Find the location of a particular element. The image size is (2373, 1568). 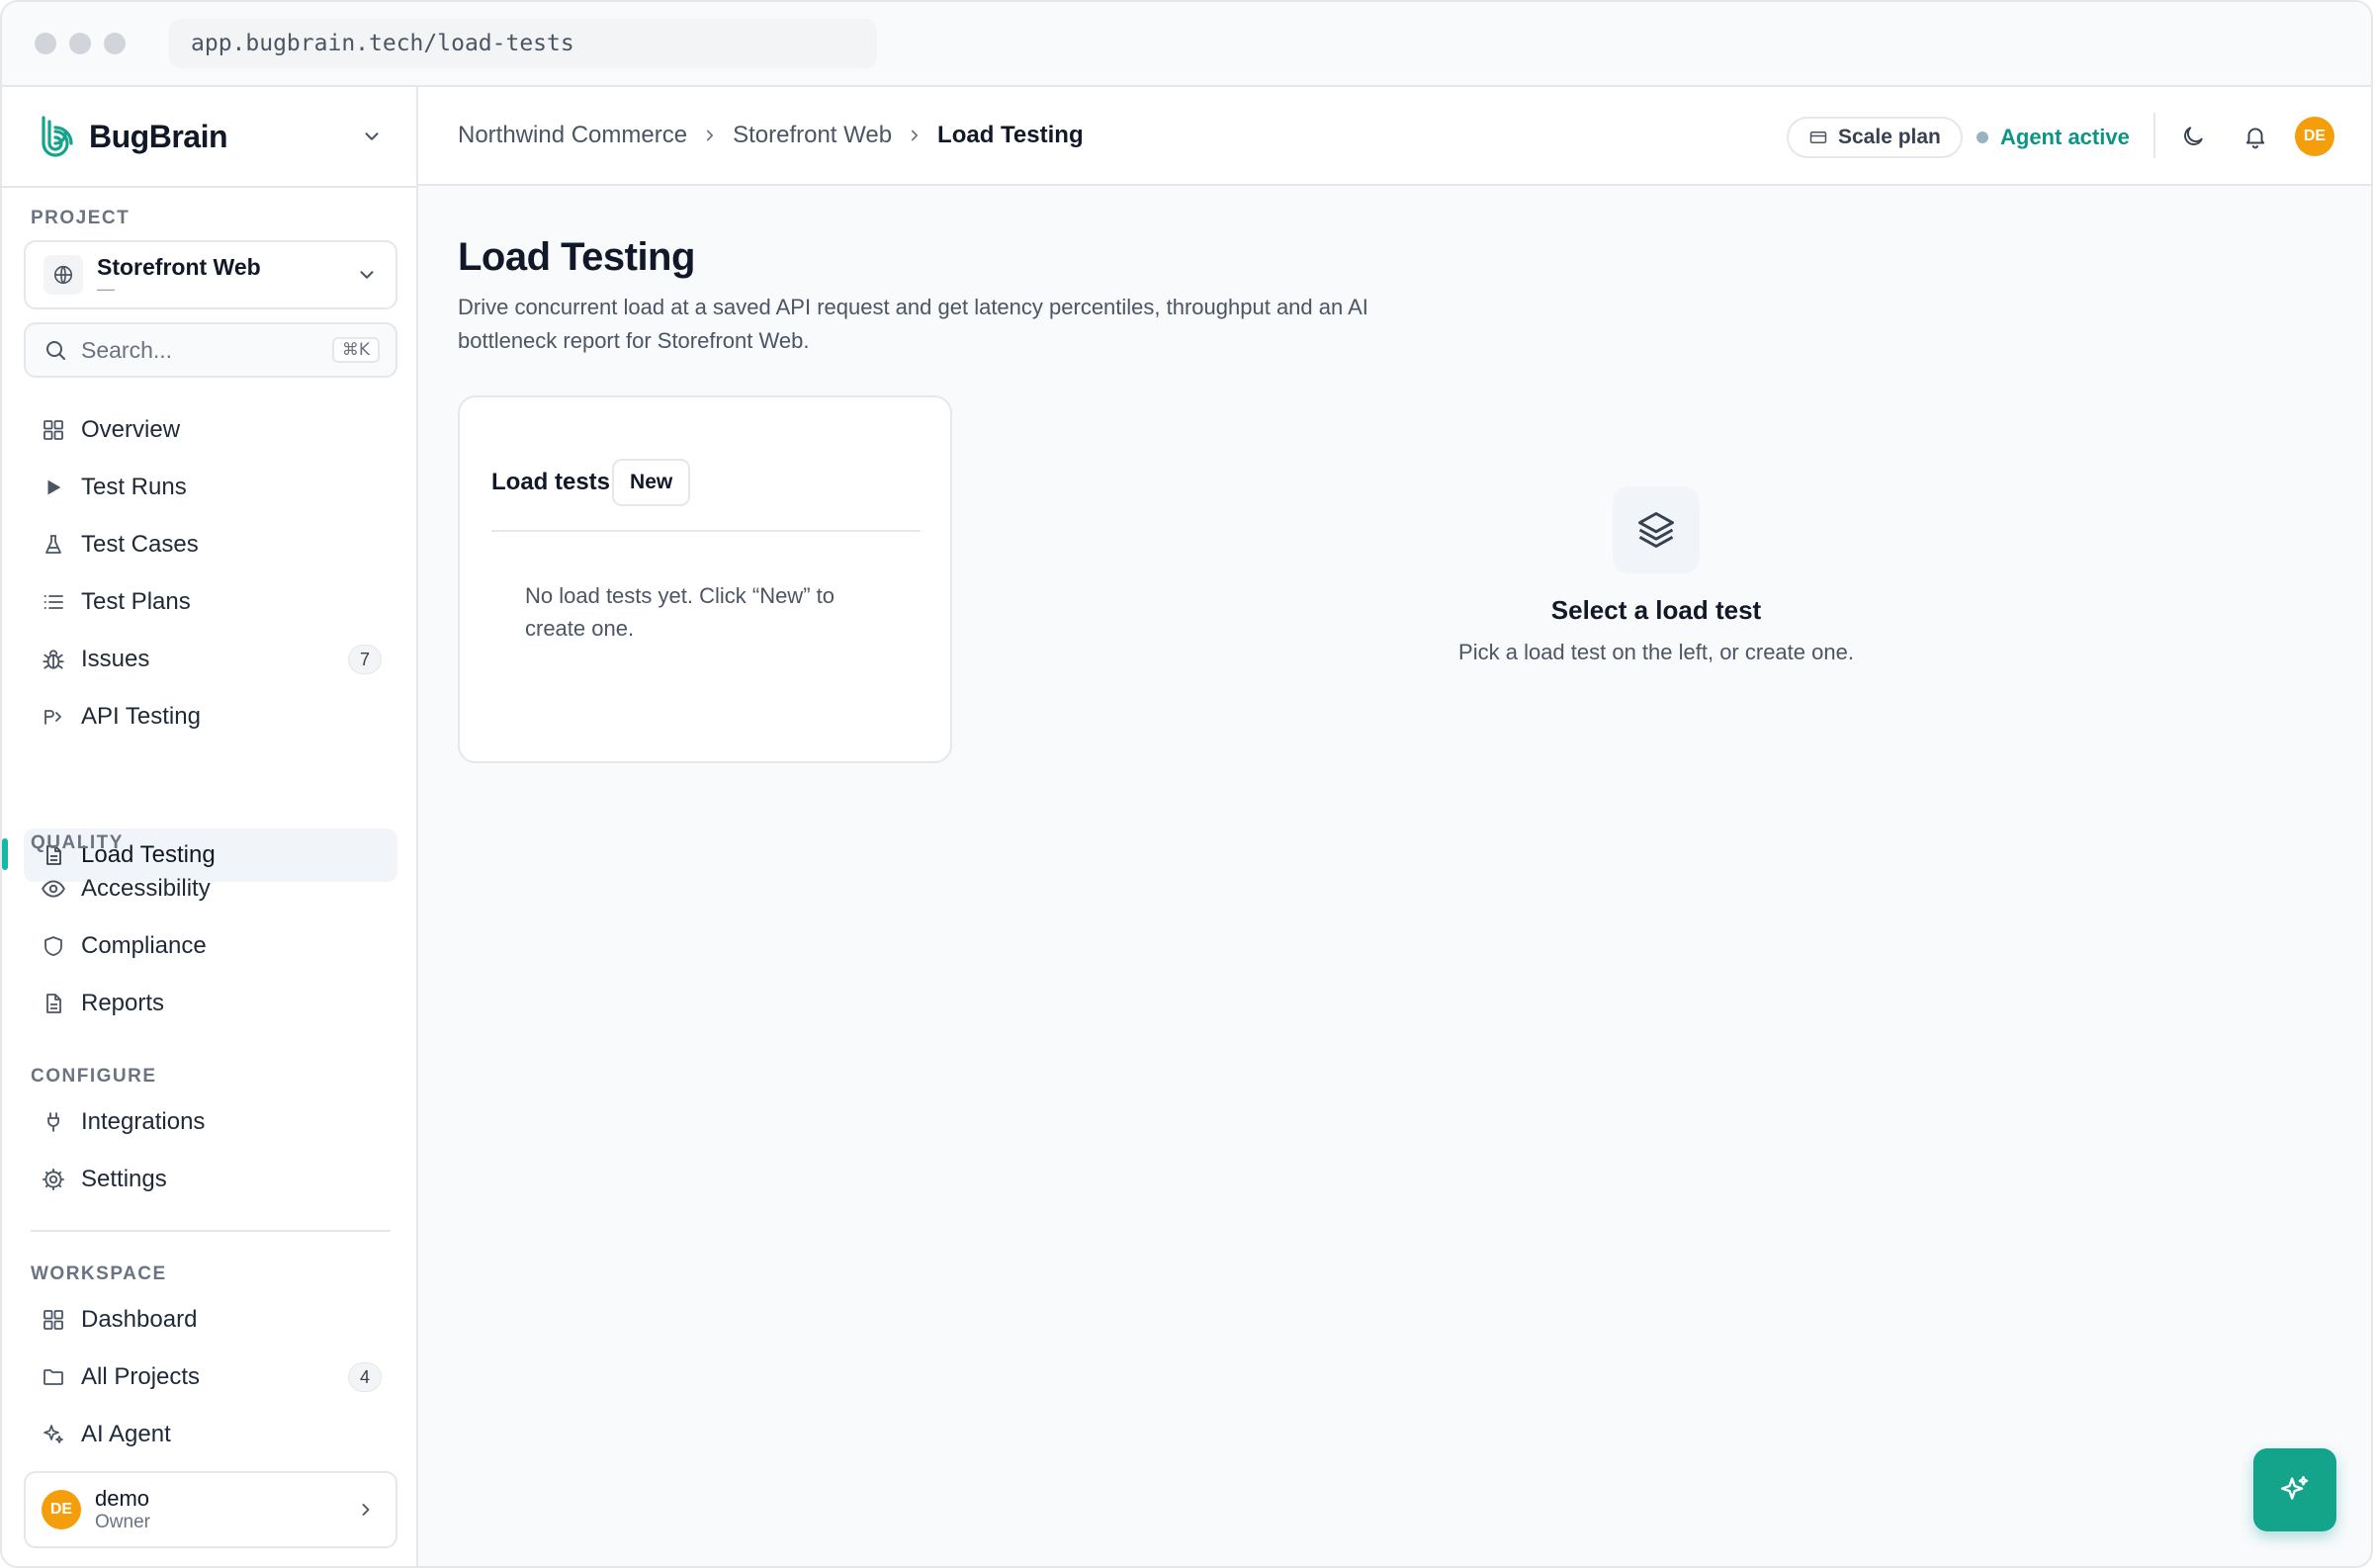

panel-header: Load tests New is located at coordinates (591, 483).